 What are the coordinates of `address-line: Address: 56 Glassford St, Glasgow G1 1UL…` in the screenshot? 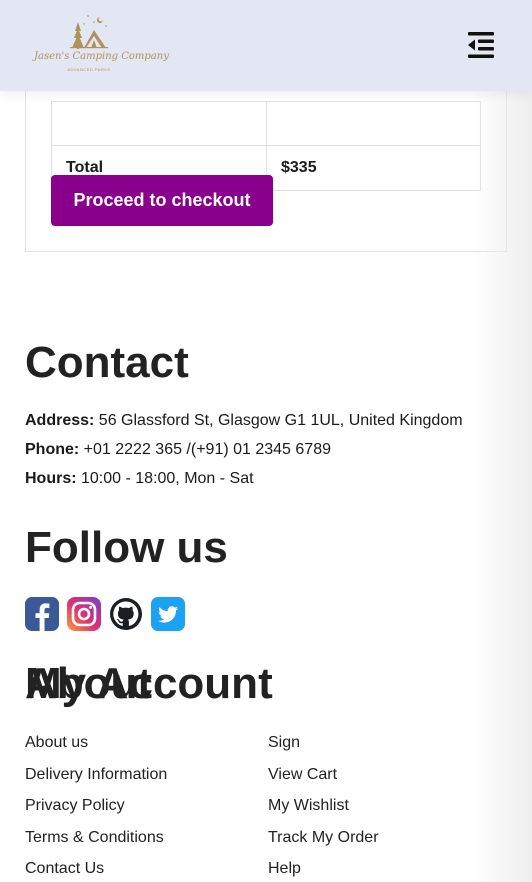 It's located at (244, 421).